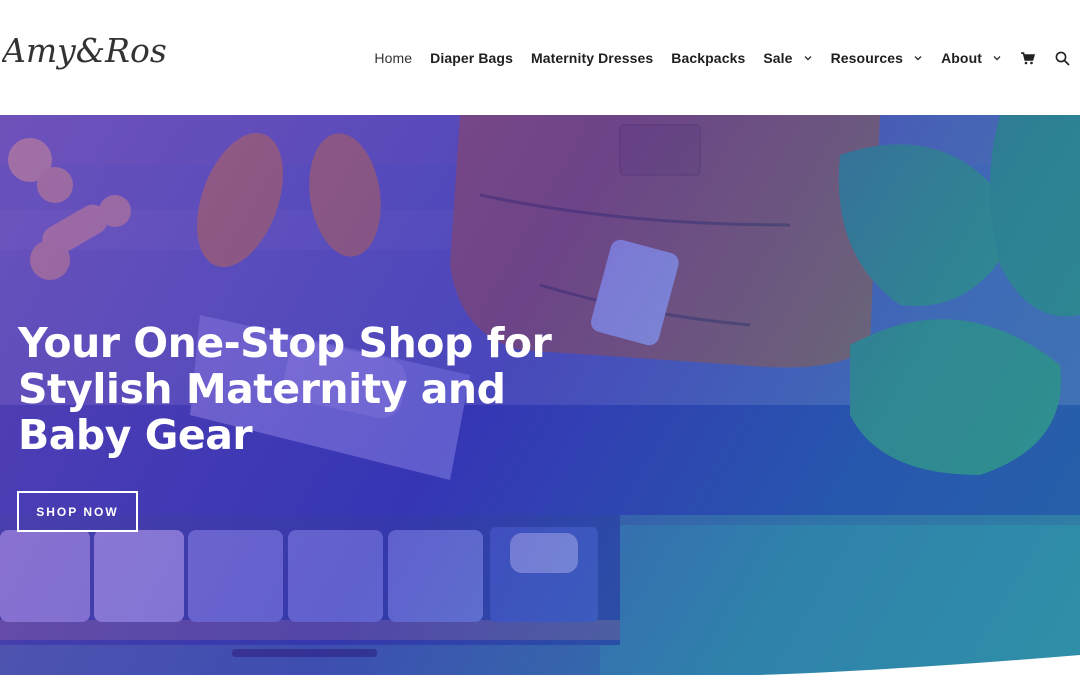  I want to click on cart-glyph, so click(1028, 57).